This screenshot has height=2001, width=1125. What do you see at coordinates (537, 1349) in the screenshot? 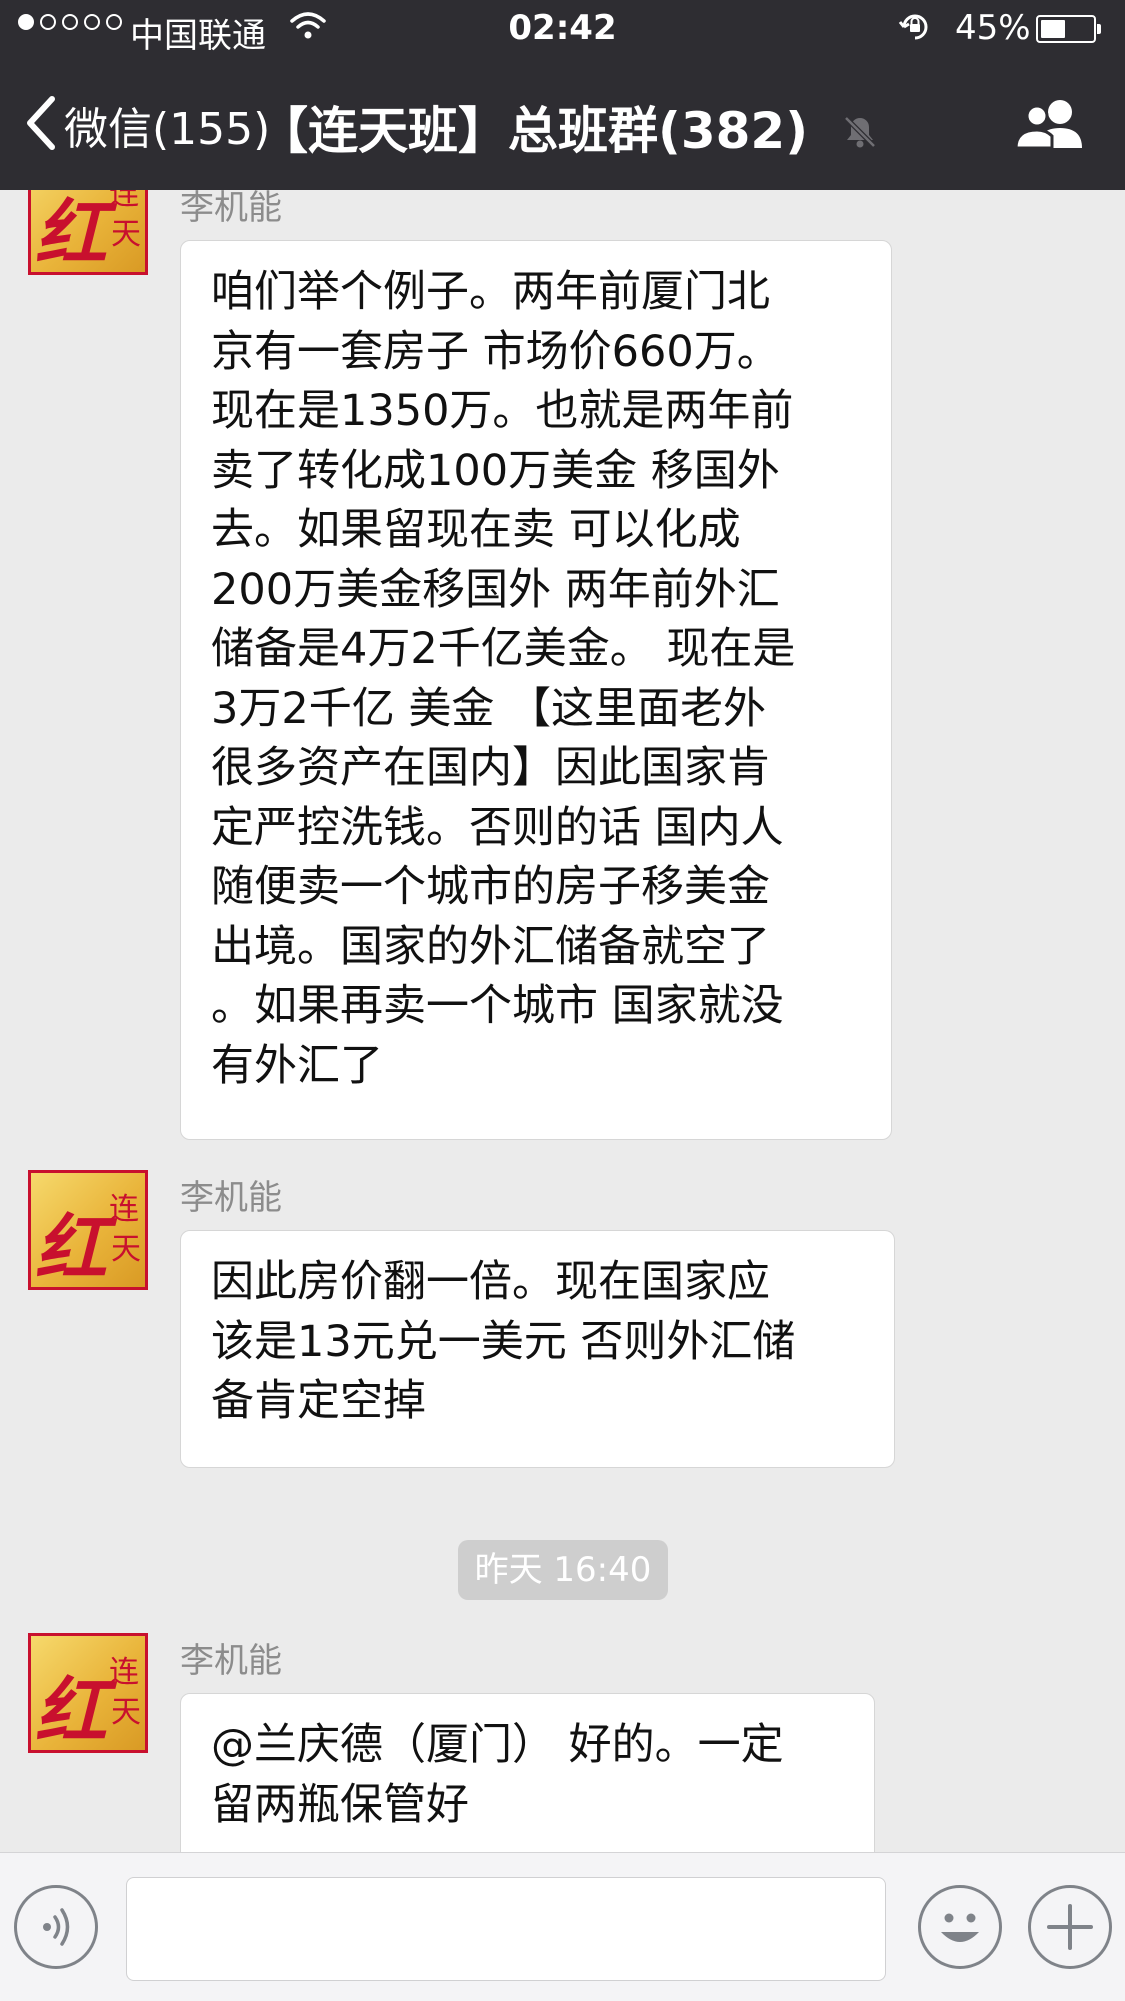
I see `message-bubble: 因此房价翻一倍。现在国家应 该是13元兑一美元 否则外汇储 备肯定空掉` at bounding box center [537, 1349].